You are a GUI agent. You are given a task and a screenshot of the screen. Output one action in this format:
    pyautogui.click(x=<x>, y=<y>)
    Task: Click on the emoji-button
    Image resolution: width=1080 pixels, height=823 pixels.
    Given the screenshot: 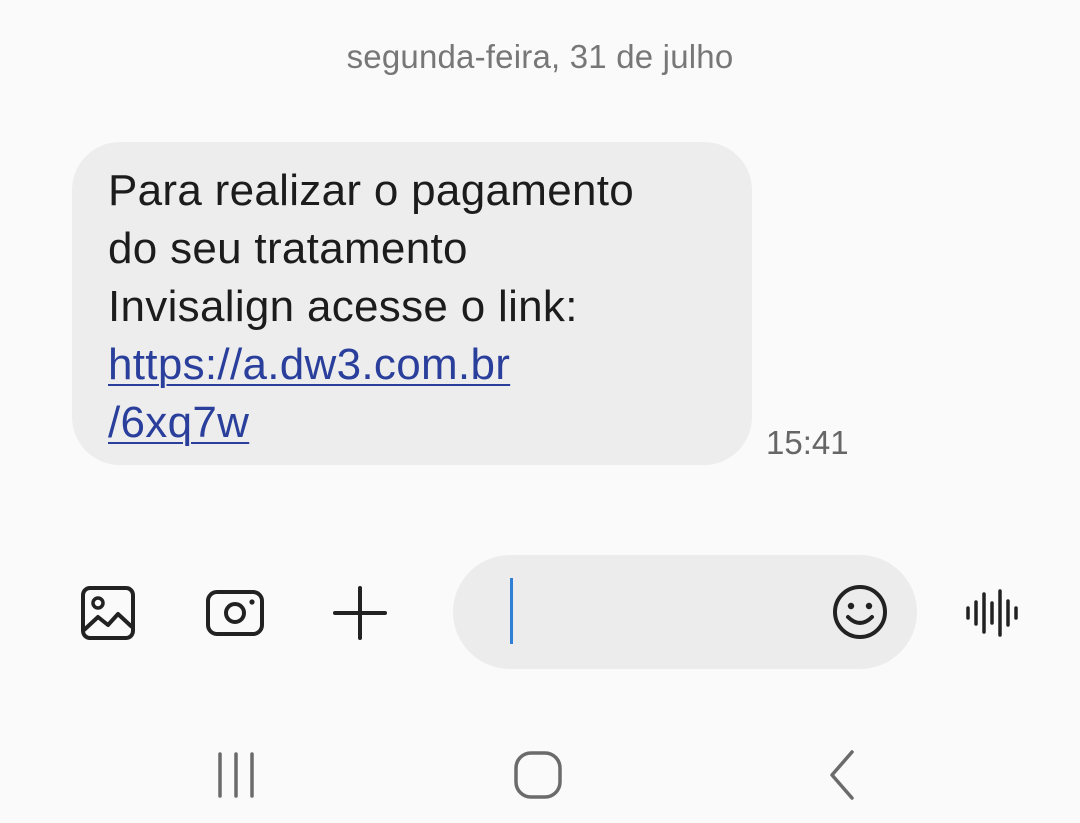 What is the action you would take?
    pyautogui.click(x=860, y=612)
    